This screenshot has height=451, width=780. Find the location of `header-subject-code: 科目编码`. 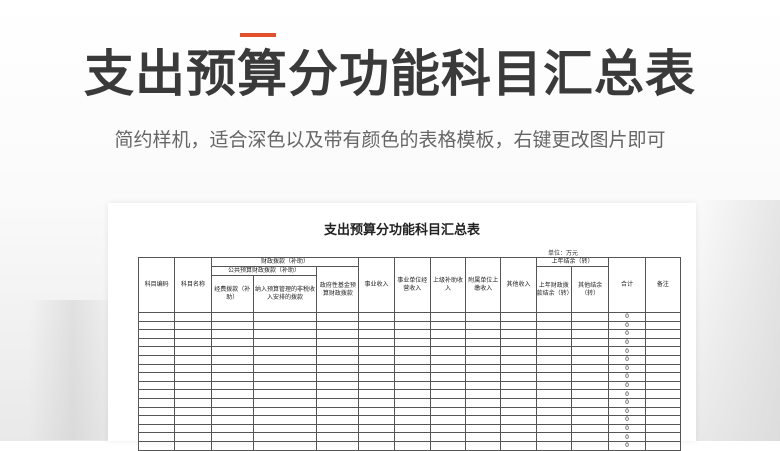

header-subject-code: 科目编码 is located at coordinates (156, 285).